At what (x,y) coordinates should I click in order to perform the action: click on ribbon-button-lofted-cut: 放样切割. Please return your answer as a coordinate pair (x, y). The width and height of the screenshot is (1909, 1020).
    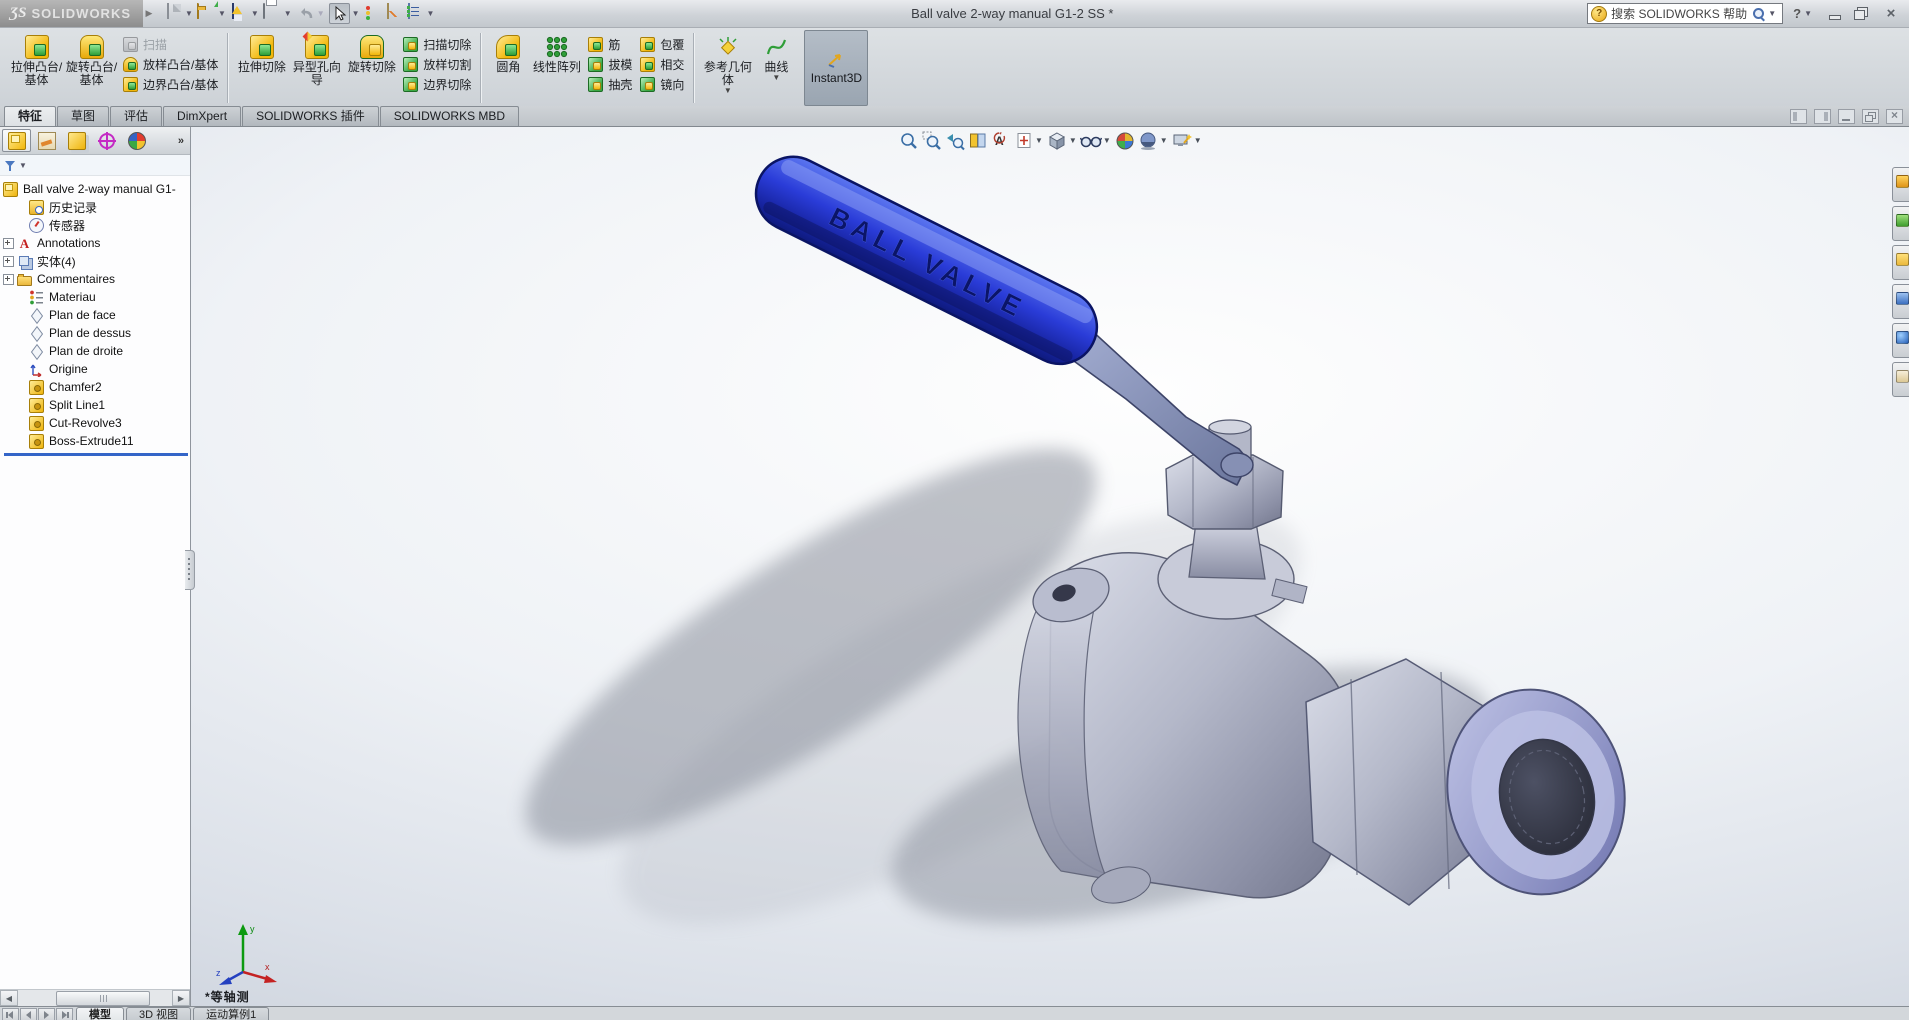
    Looking at the image, I should click on (437, 64).